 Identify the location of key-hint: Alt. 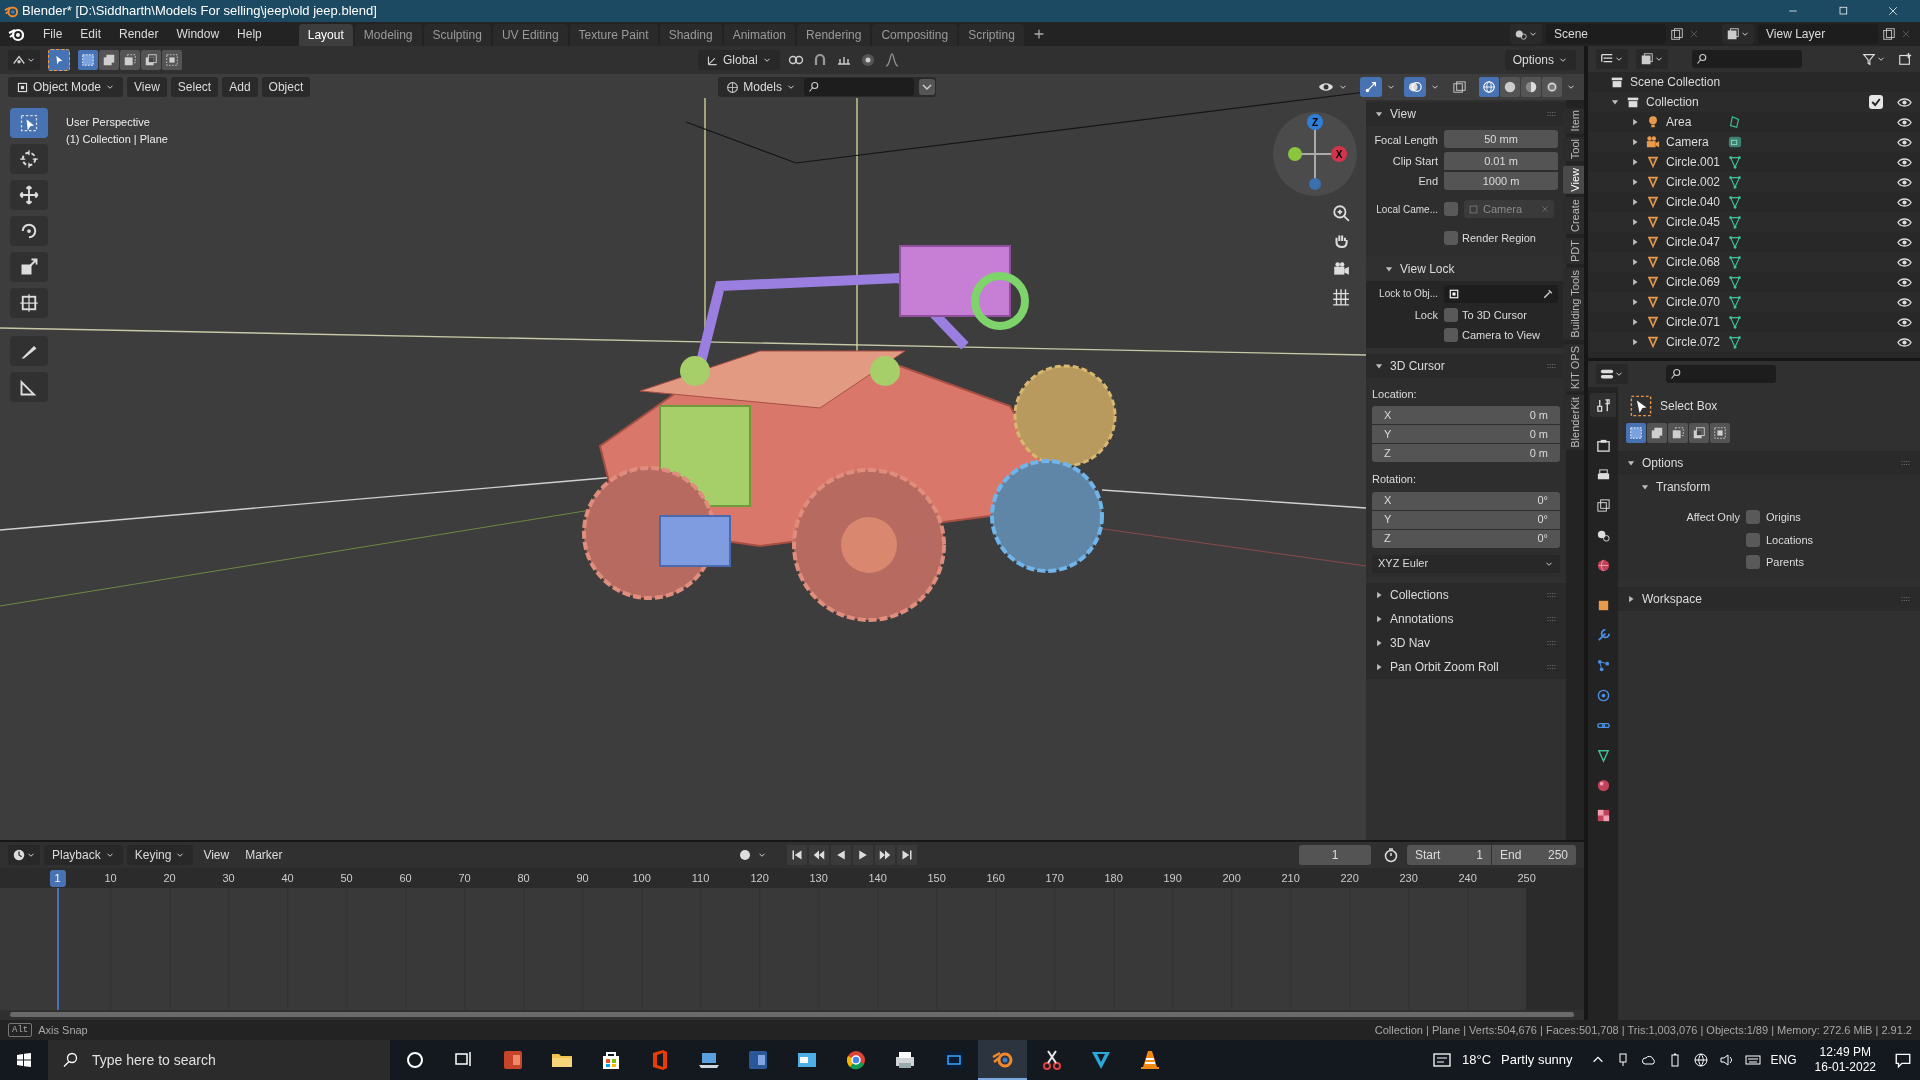
(20, 1030).